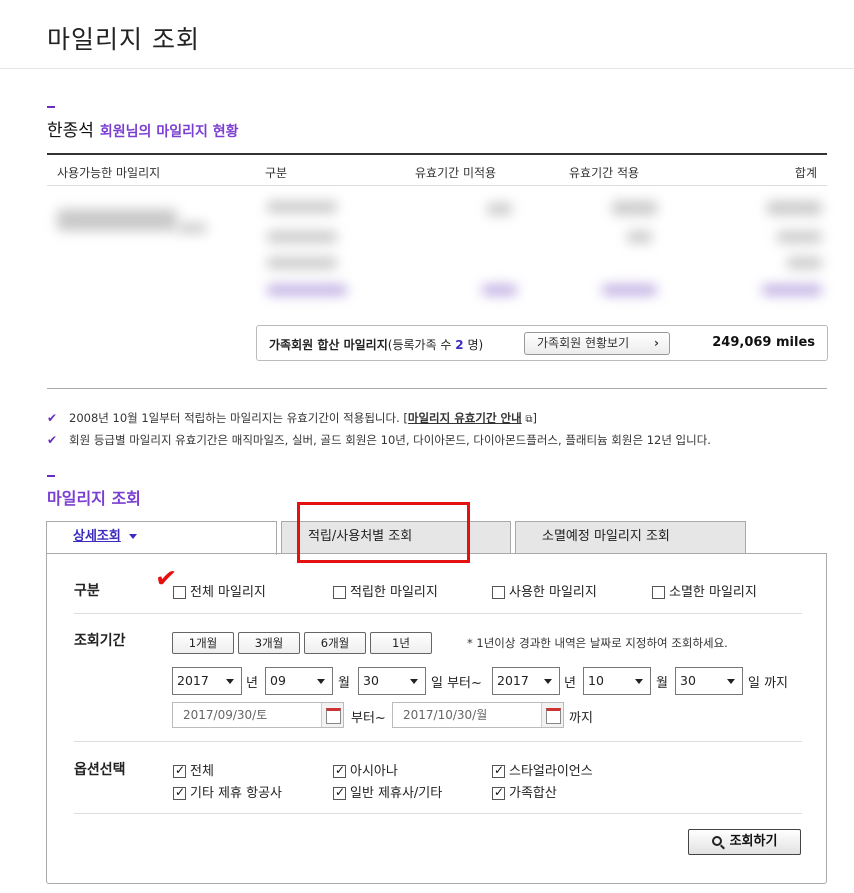 Image resolution: width=854 pixels, height=893 pixels. I want to click on type-expired-checkbox: 소멸한 마일리지, so click(704, 590).